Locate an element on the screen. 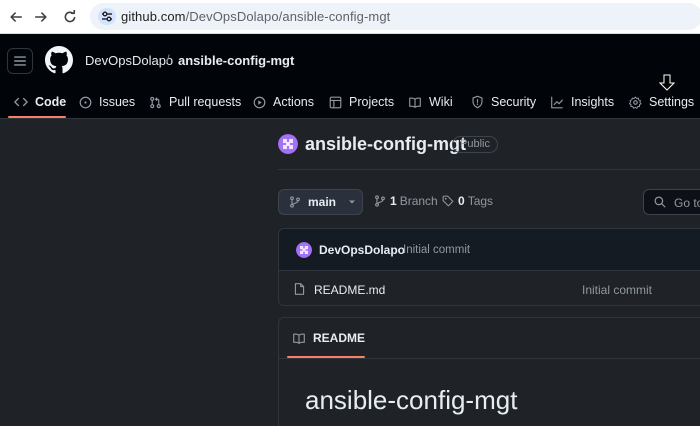  url-path: /DevOpsDolapo/ansible-config-mgt is located at coordinates (288, 16).